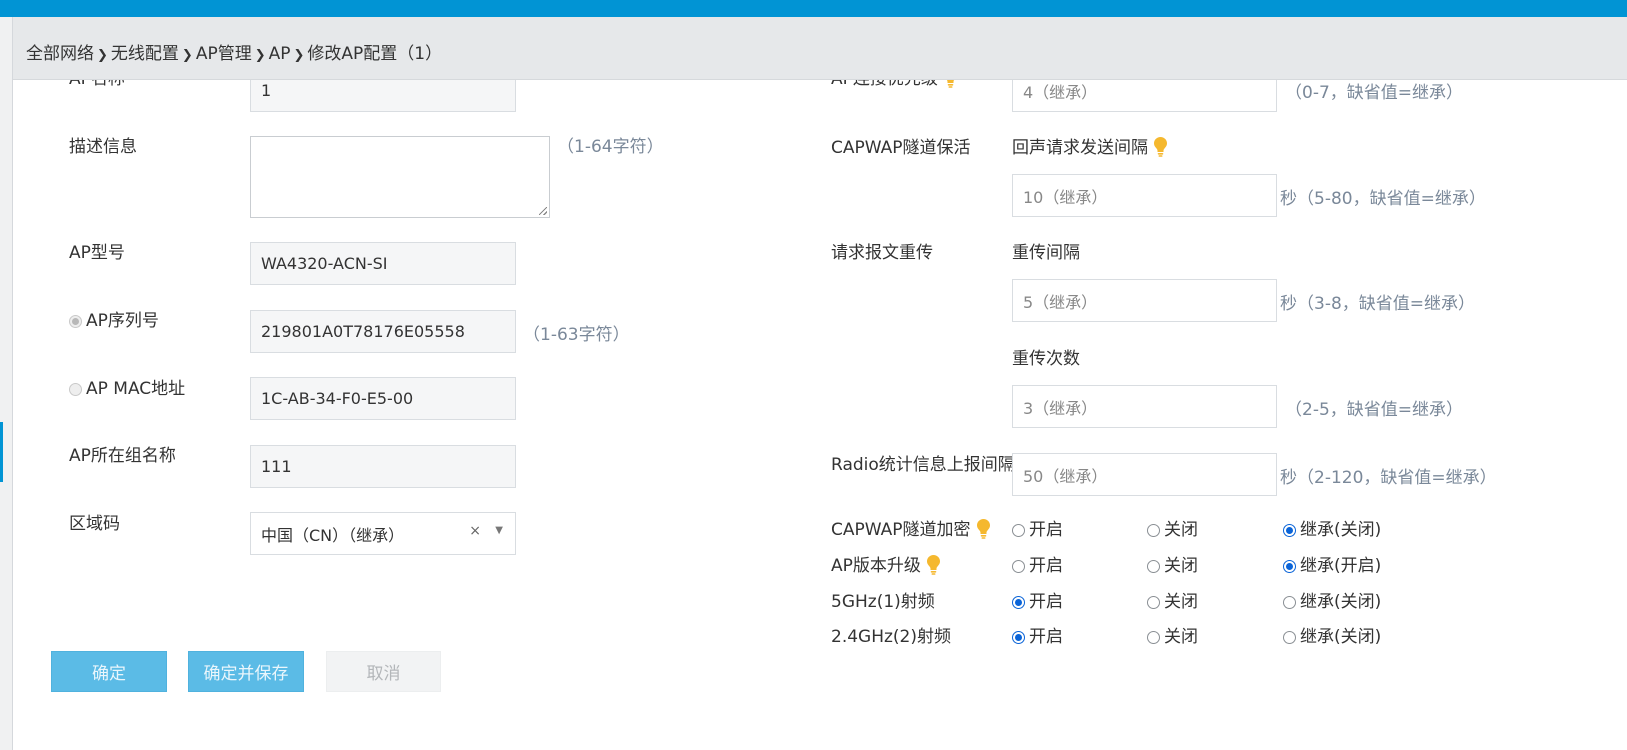 This screenshot has height=750, width=1627. Describe the element at coordinates (97, 253) in the screenshot. I see `ap-model-label: AP型号` at that location.